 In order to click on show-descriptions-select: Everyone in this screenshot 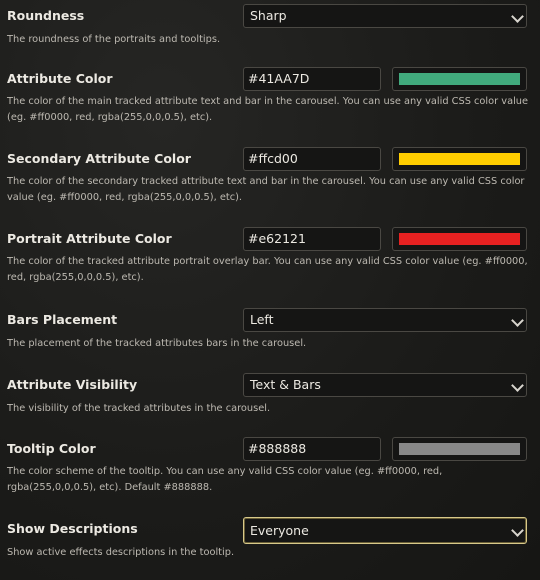, I will do `click(385, 530)`.